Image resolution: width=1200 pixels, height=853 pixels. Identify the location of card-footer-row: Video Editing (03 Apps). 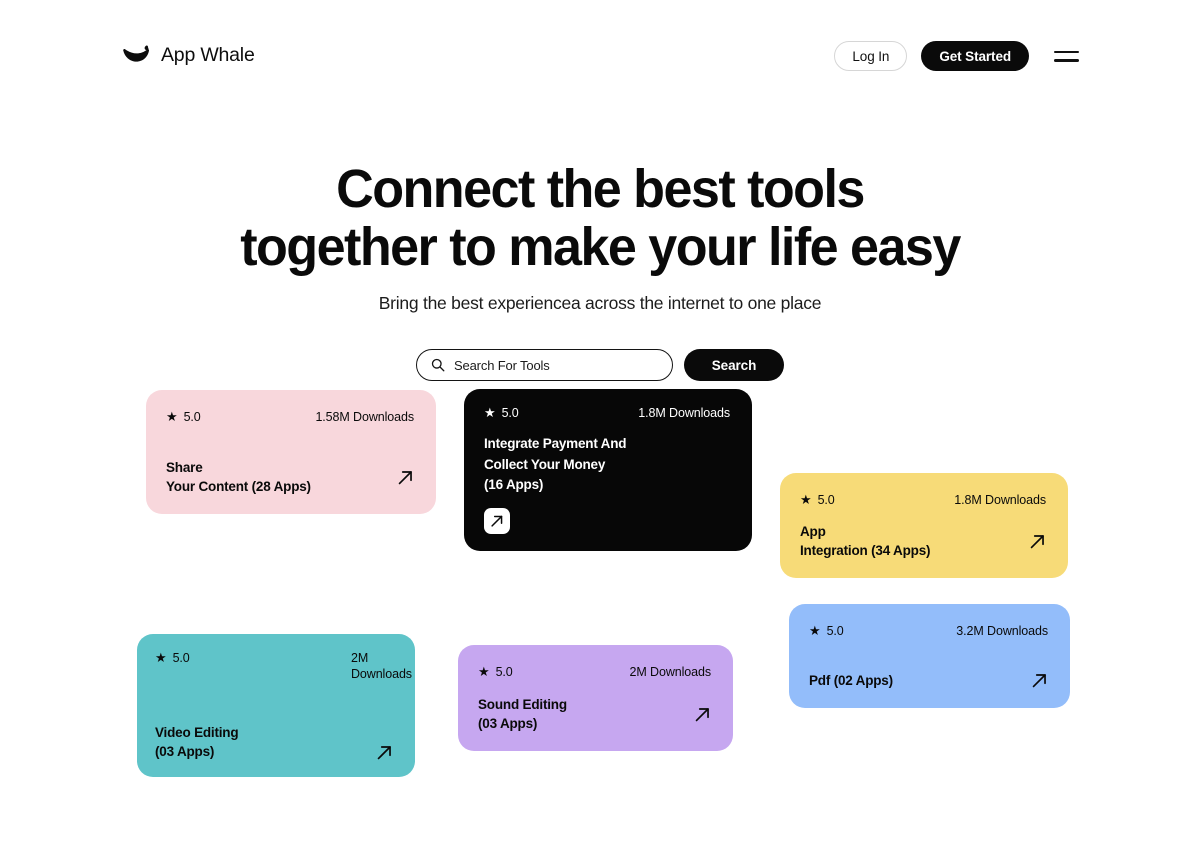
(274, 742).